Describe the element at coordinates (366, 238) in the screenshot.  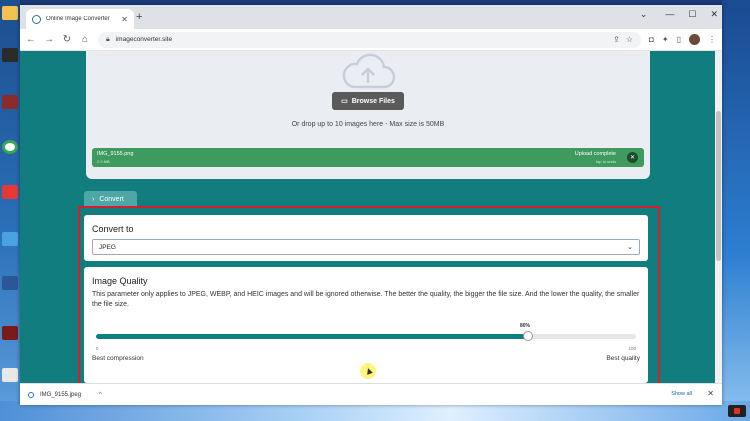
I see `convert-to-panel: Convert to JPEG ⌄` at that location.